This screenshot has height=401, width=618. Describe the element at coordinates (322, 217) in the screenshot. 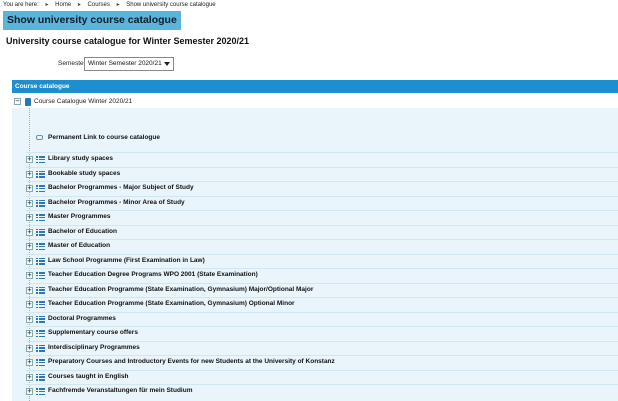

I see `catalogue-item: + Master Programmes` at that location.